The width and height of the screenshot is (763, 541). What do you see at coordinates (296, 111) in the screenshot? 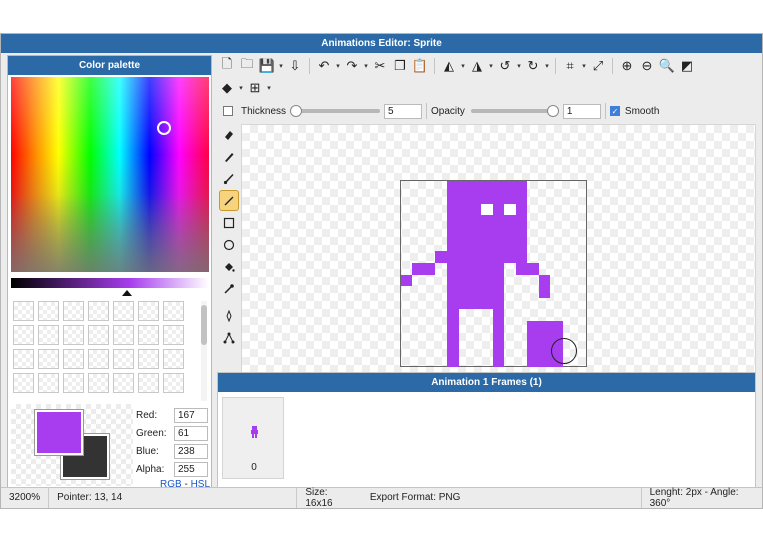
I see `thickness-slider-knob` at bounding box center [296, 111].